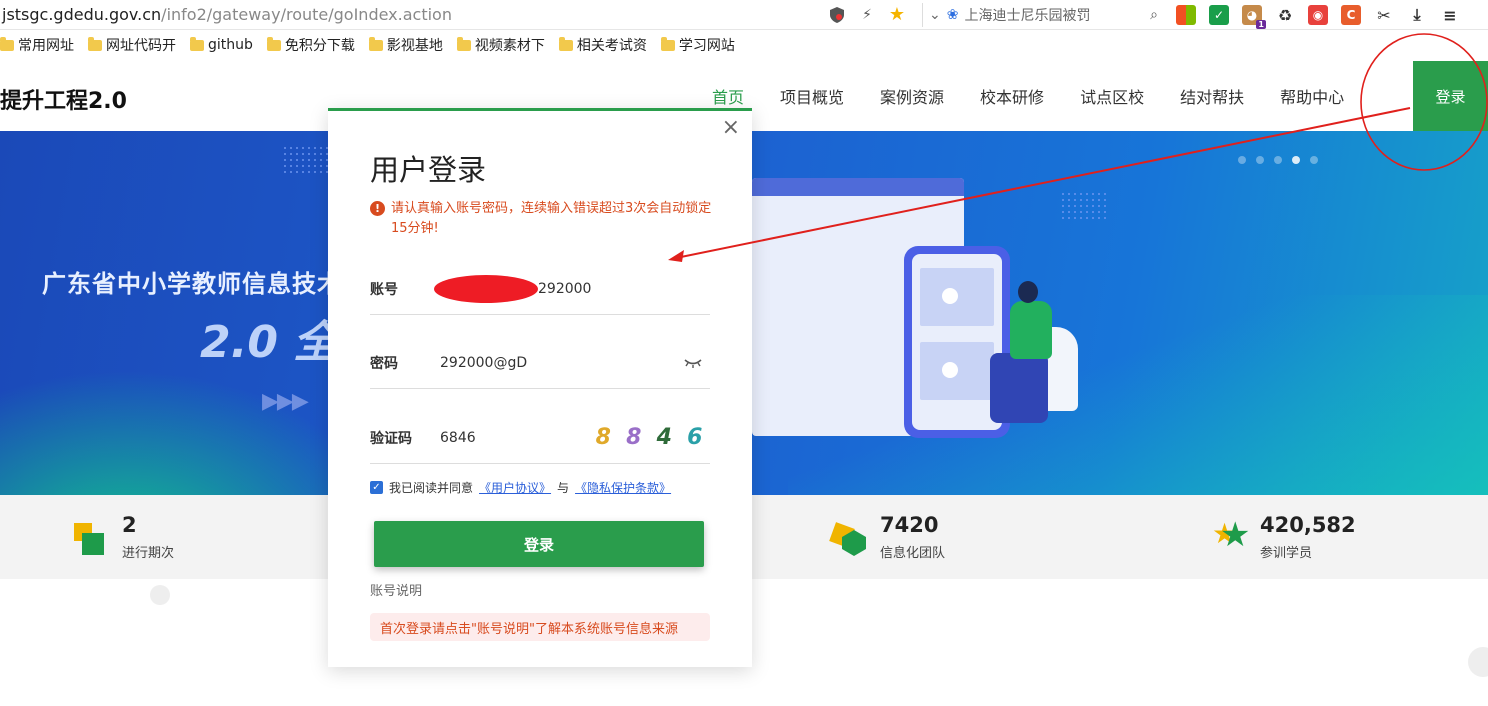 This screenshot has height=706, width=1488. Describe the element at coordinates (82, 14) in the screenshot. I see `url-host: jstsgc.gdedu.gov.cn` at that location.